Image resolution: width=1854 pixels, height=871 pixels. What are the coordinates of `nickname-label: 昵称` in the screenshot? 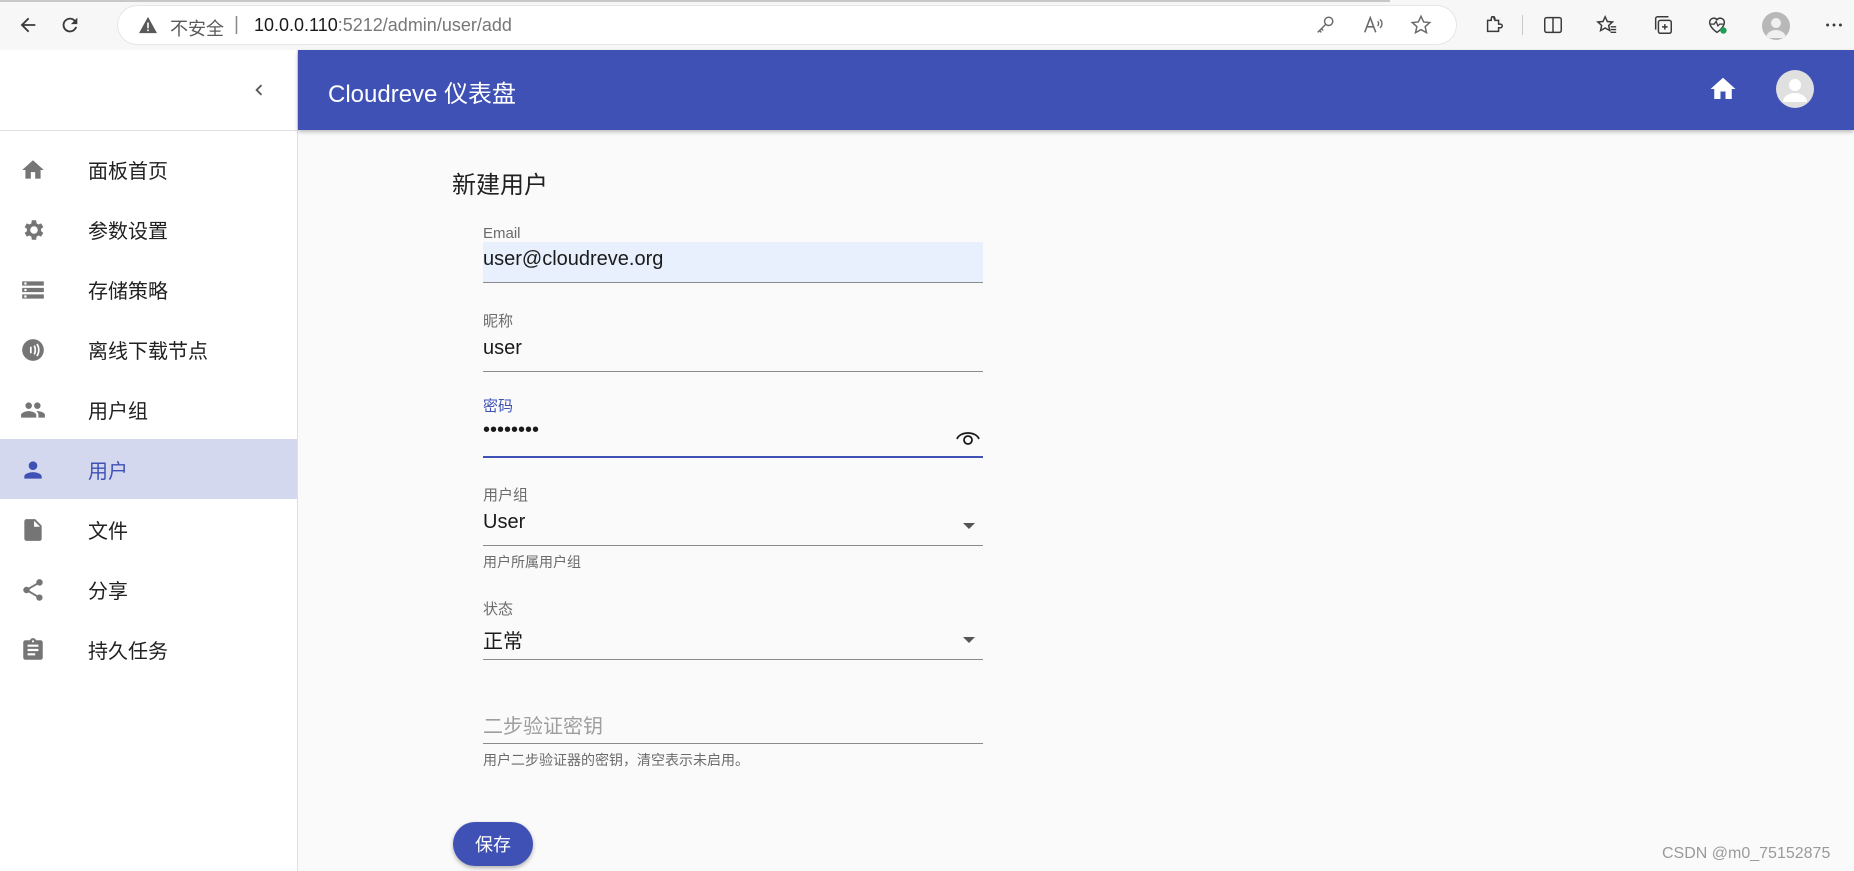 It's located at (498, 321).